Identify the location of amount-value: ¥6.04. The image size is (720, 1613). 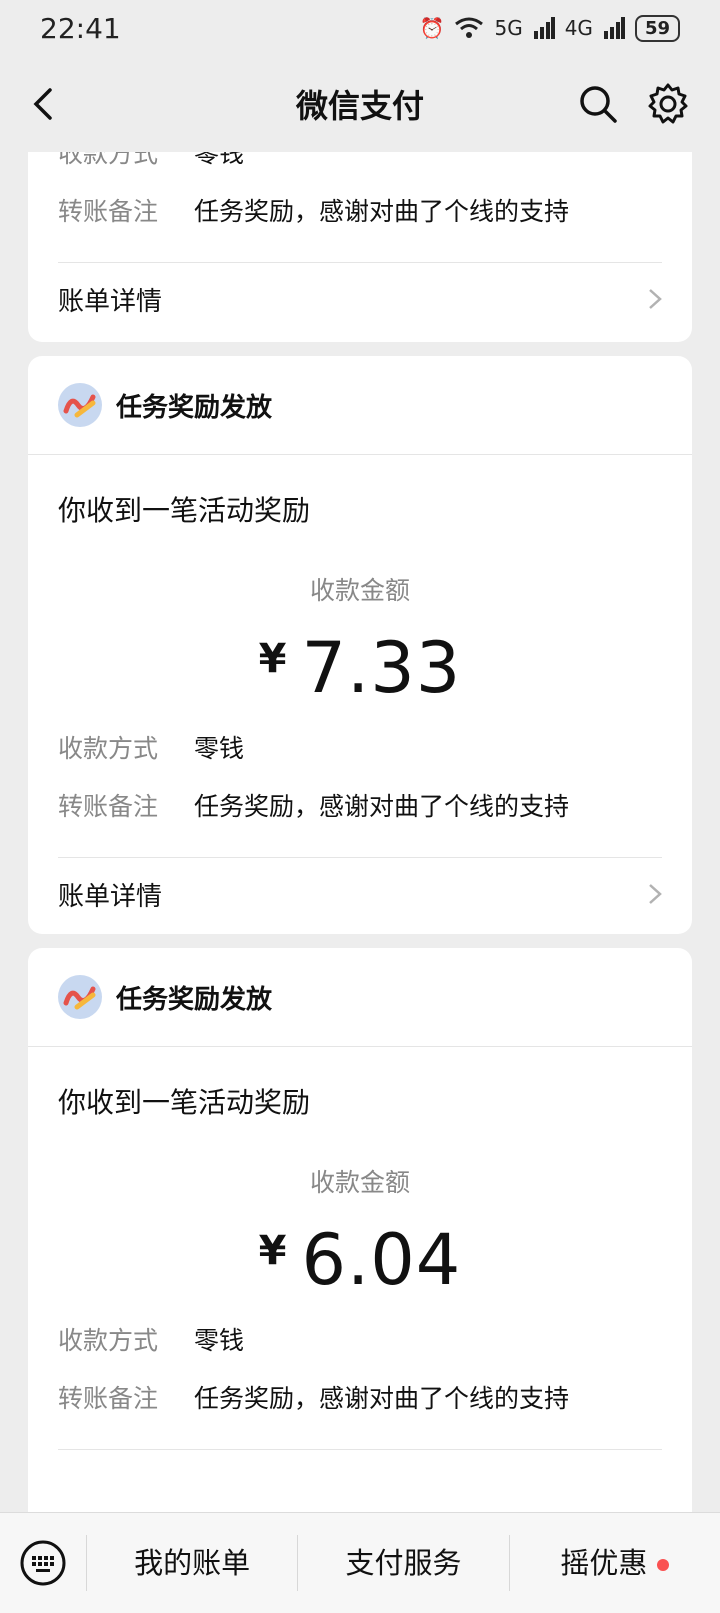
(360, 1260).